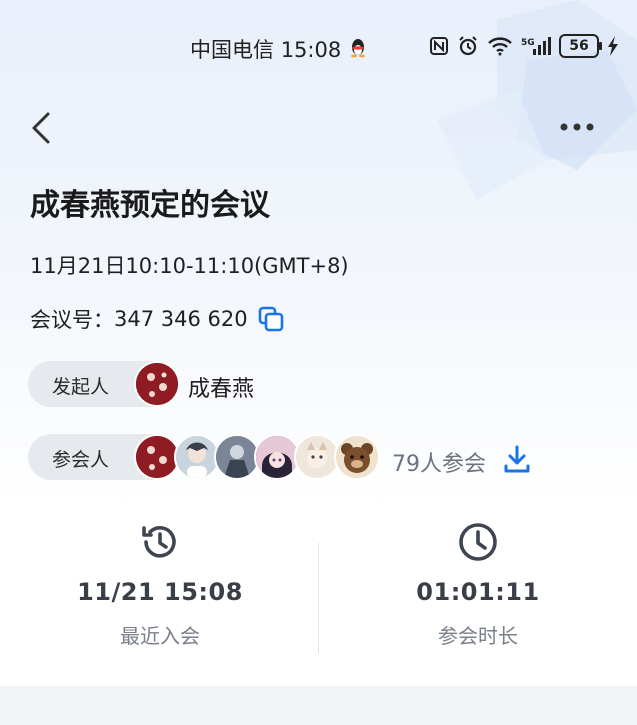 This screenshot has width=637, height=725. What do you see at coordinates (72, 320) in the screenshot?
I see `meeting-id-label: 会议号：` at bounding box center [72, 320].